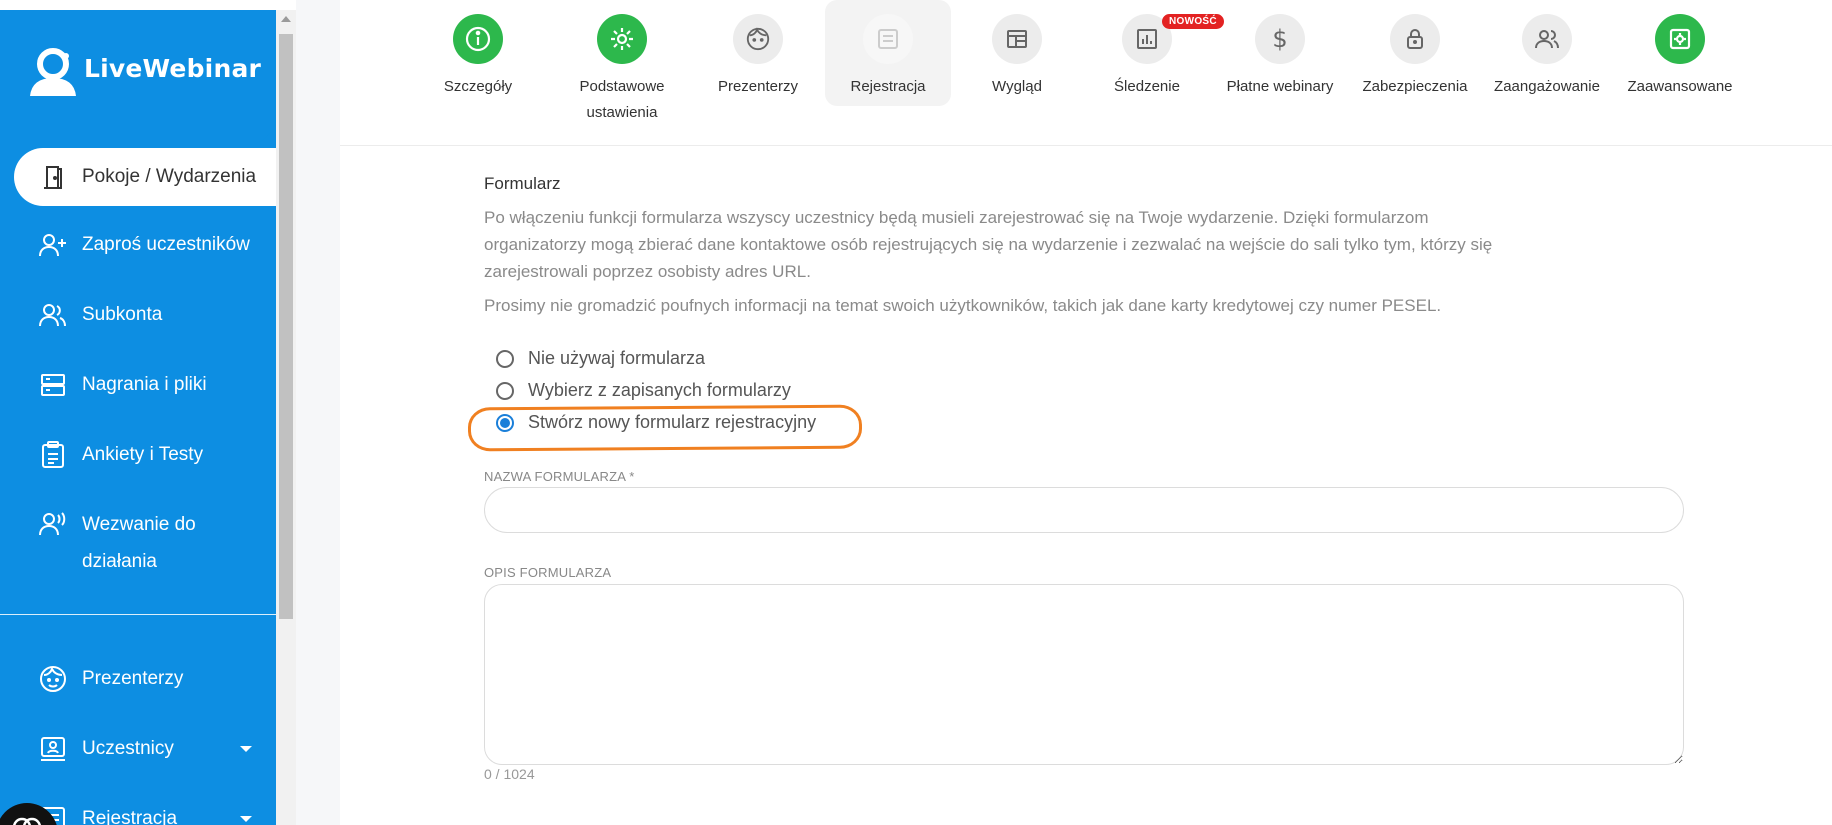 This screenshot has height=825, width=1832. I want to click on sidebar-item-surveys: Ankiety i Testy, so click(138, 455).